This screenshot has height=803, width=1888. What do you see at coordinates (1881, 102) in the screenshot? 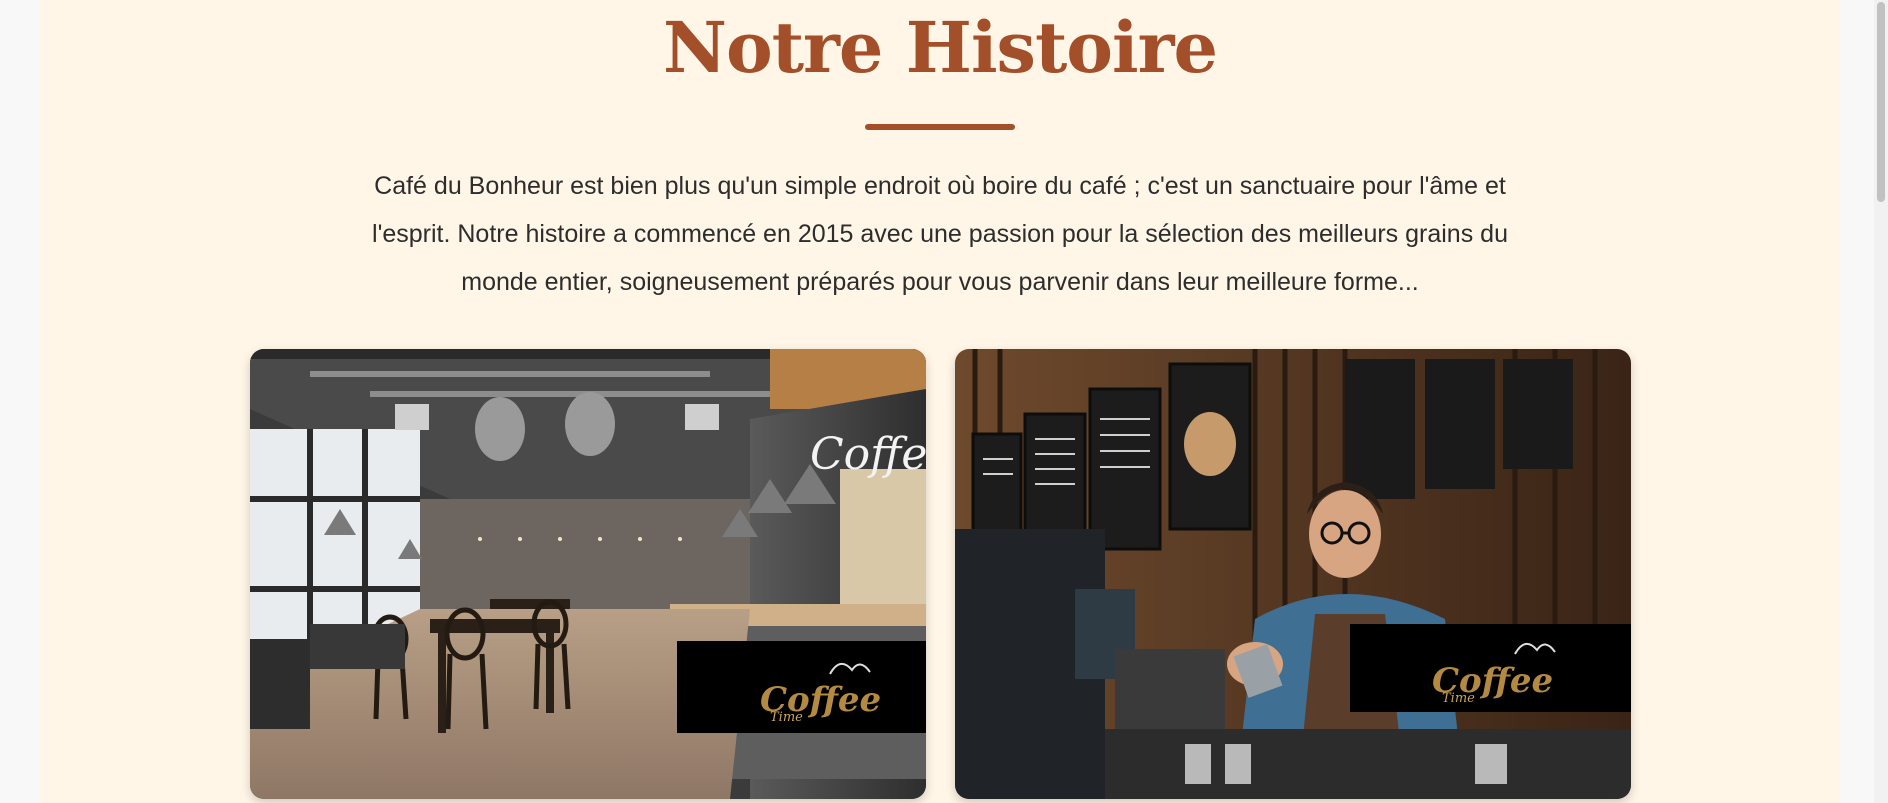
I see `scrollbar-thumb` at bounding box center [1881, 102].